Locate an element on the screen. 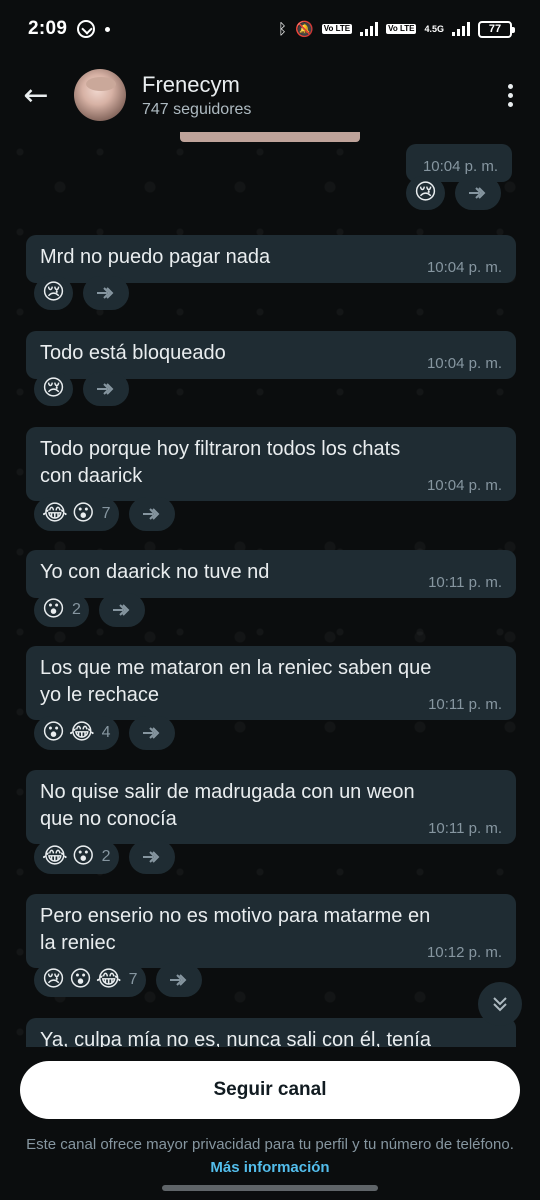 The image size is (540, 1200). follow-channel-button: Seguir canal is located at coordinates (270, 1090).